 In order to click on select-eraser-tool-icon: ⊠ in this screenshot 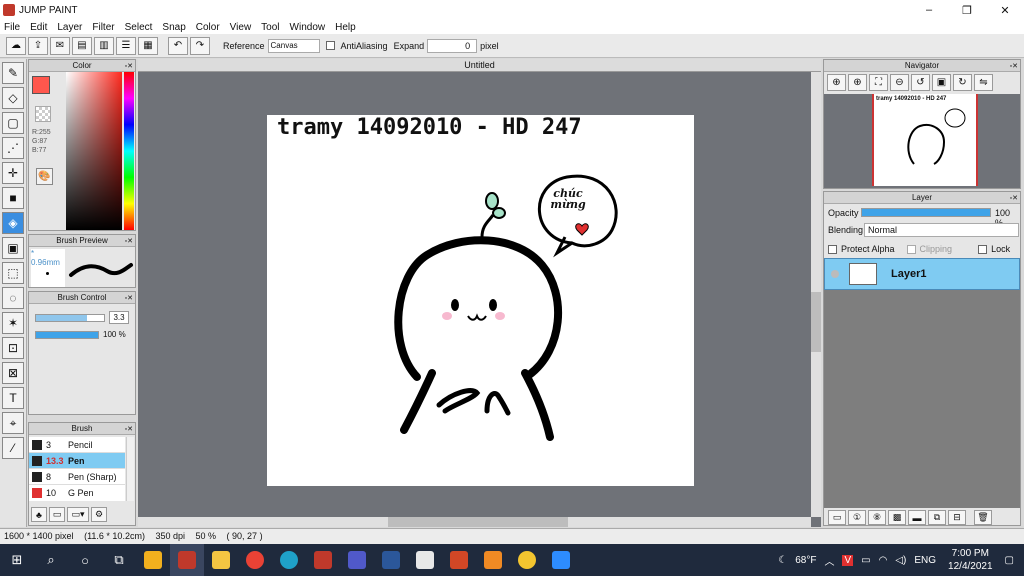, I will do `click(13, 373)`.